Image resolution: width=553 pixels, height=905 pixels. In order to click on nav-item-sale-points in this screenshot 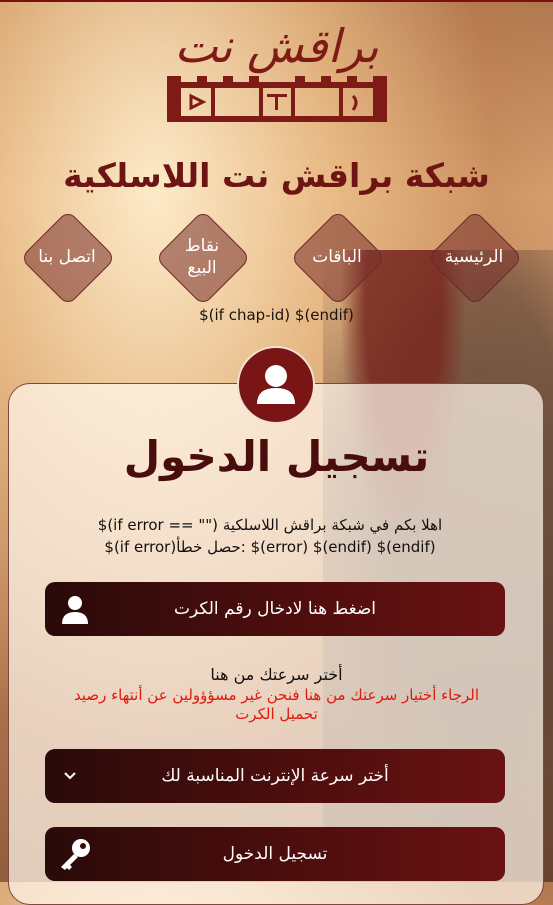, I will do `click(203, 258)`.